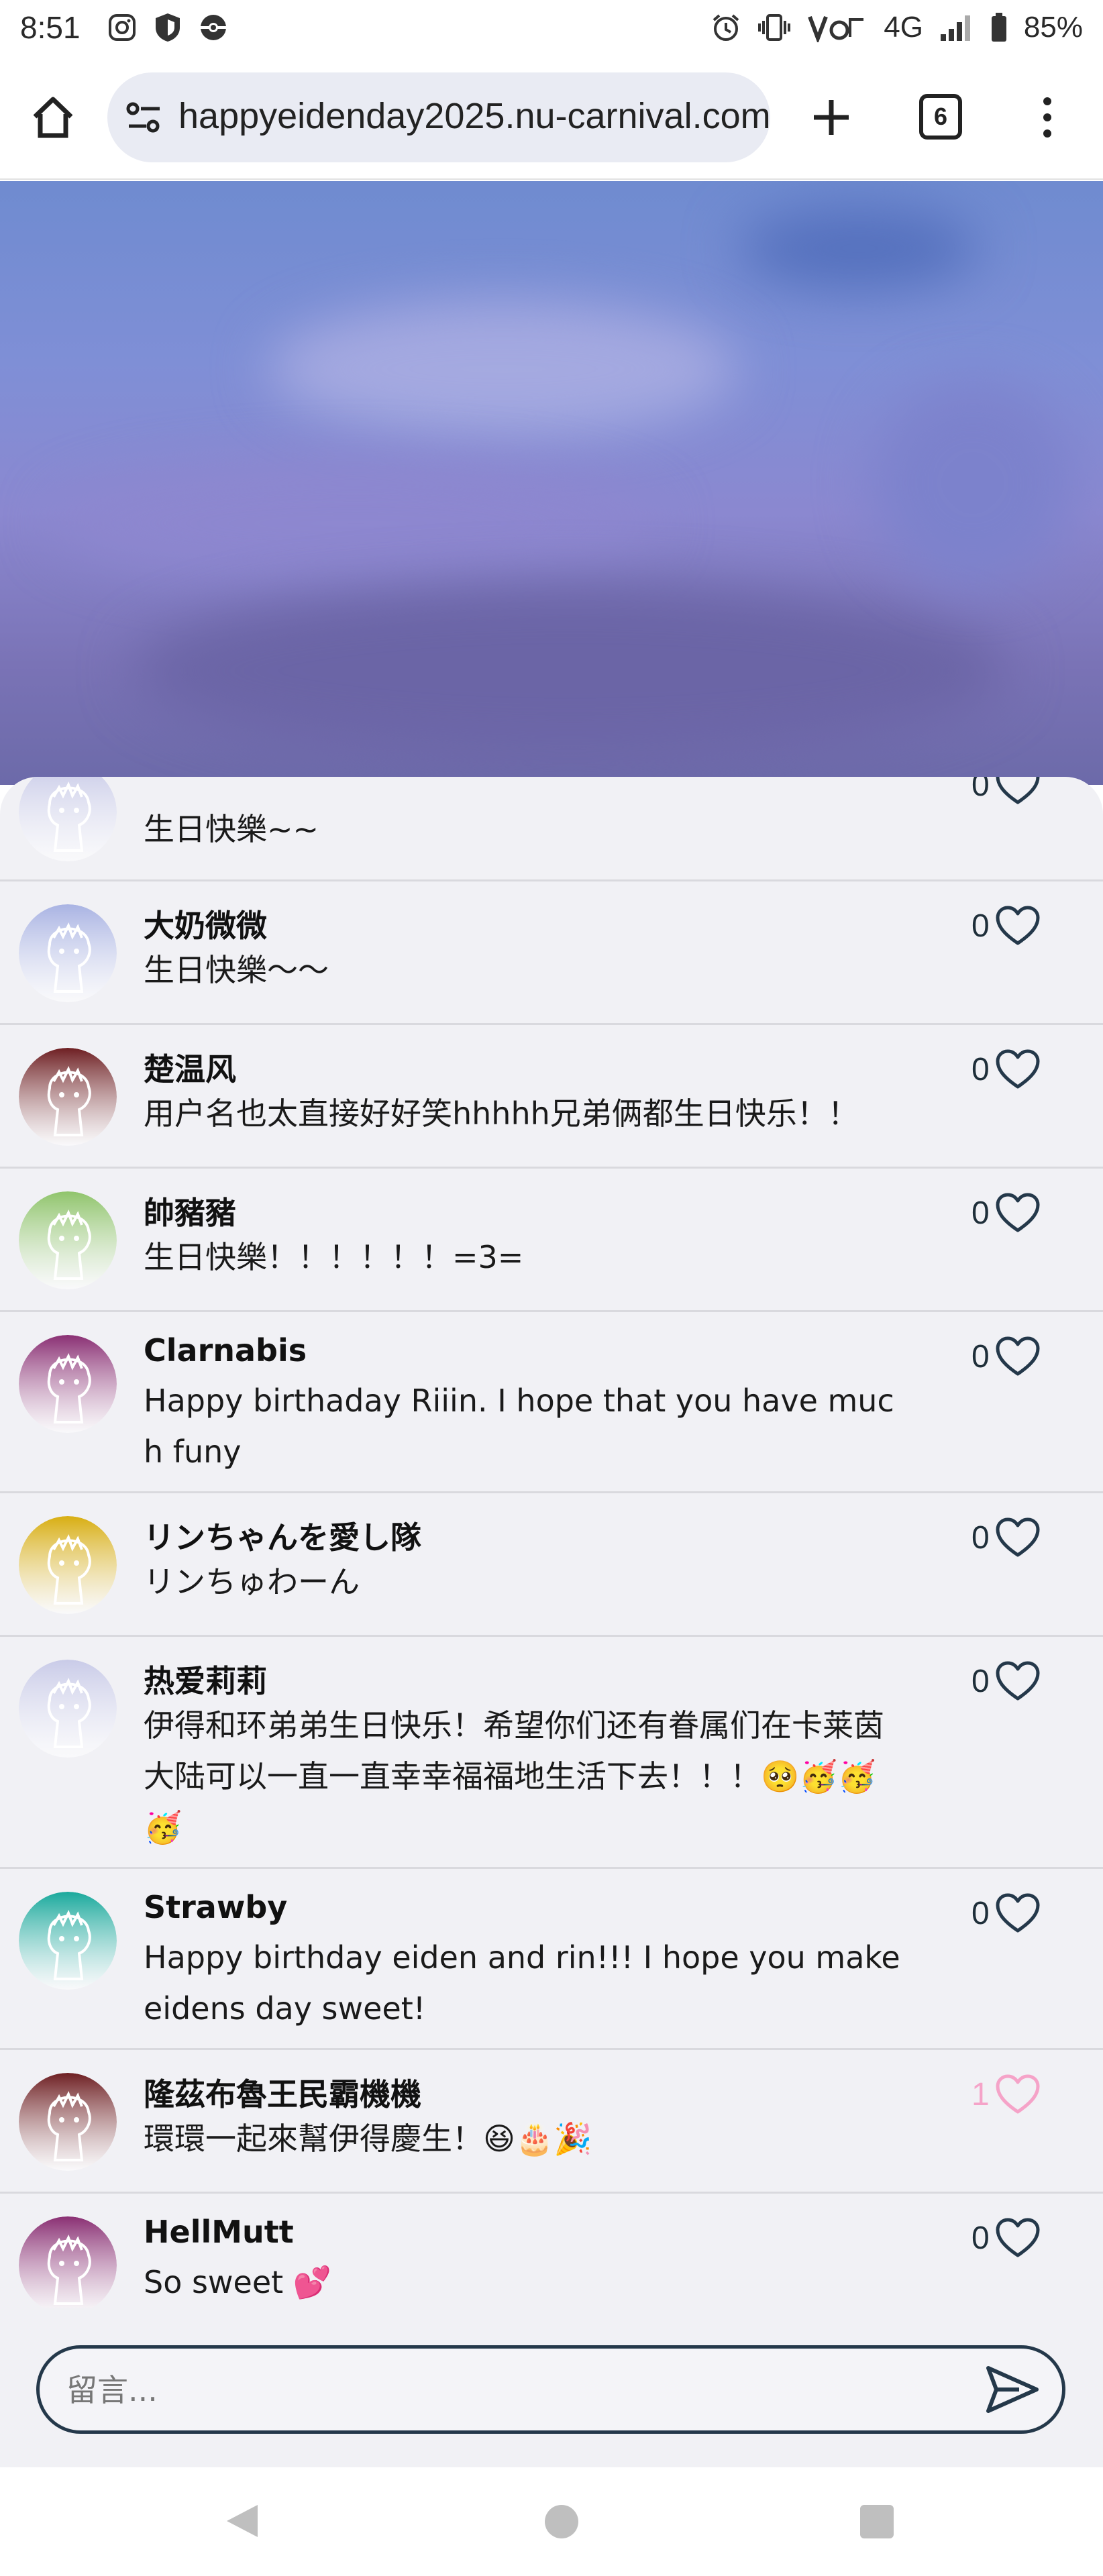 The image size is (1103, 2576). Describe the element at coordinates (238, 2282) in the screenshot. I see `comment-text: So sweet 💕` at that location.